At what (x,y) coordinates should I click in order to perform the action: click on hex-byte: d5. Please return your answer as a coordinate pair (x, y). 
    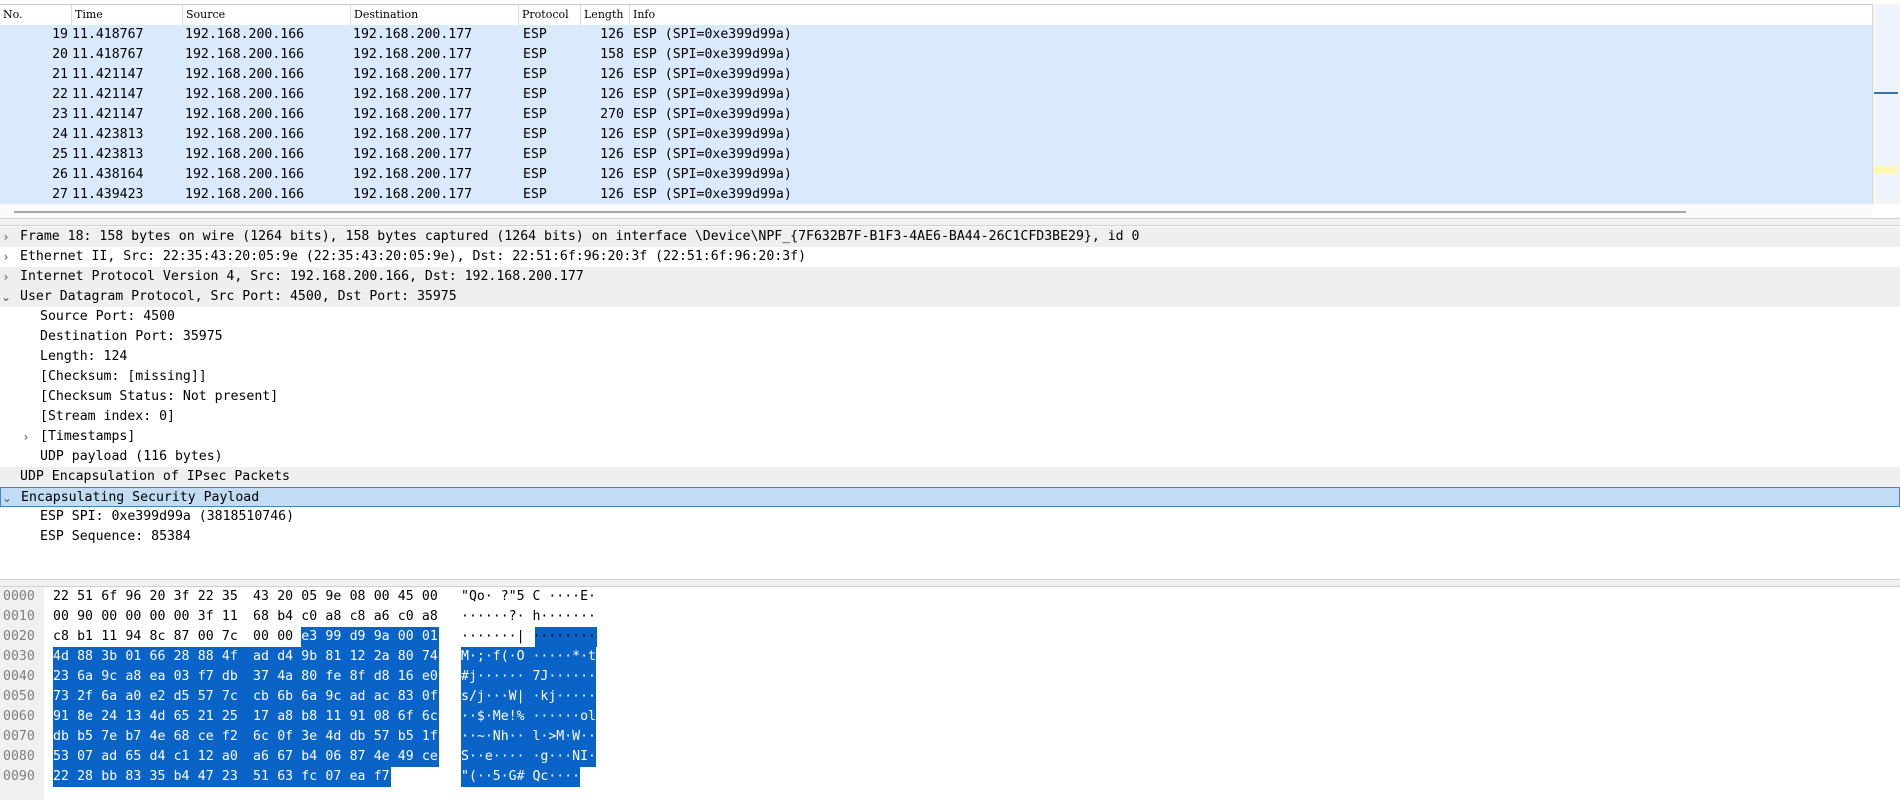
    Looking at the image, I should click on (185, 697).